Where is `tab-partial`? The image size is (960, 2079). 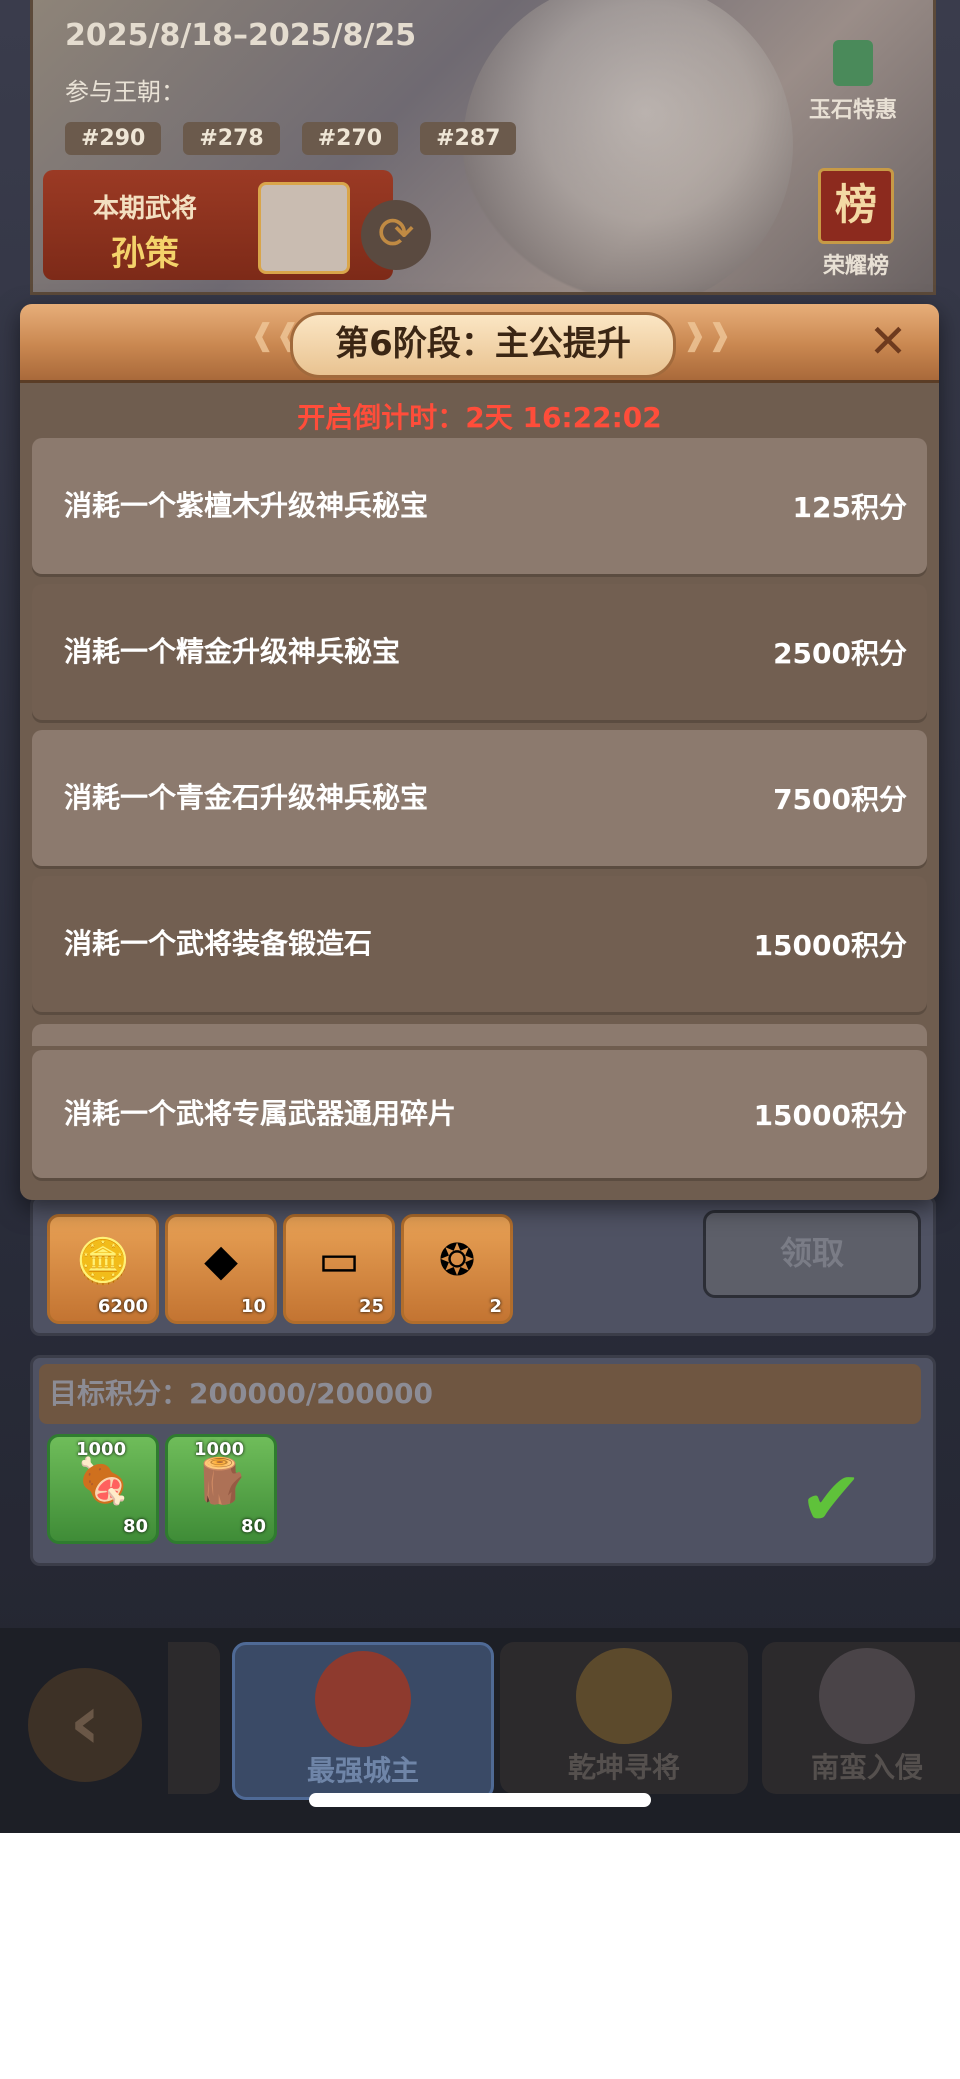 tab-partial is located at coordinates (194, 1718).